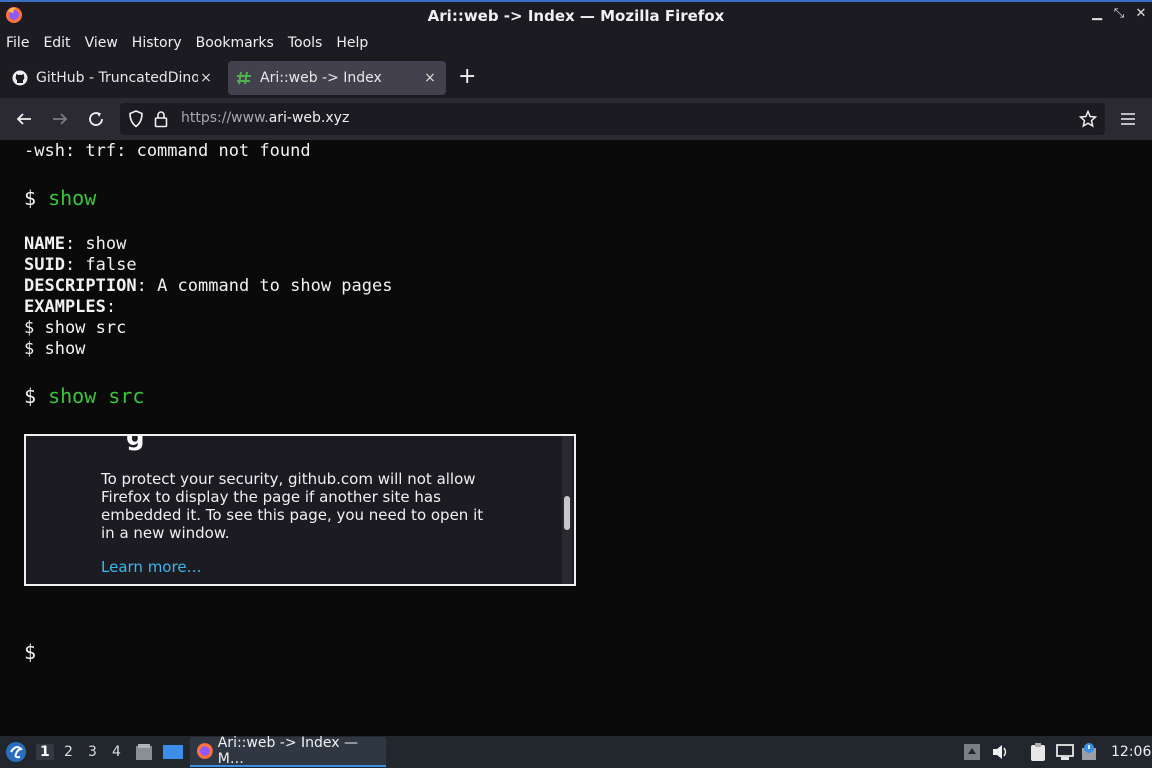 The width and height of the screenshot is (1152, 768). I want to click on clipped-heading-fragment: g, so click(135, 443).